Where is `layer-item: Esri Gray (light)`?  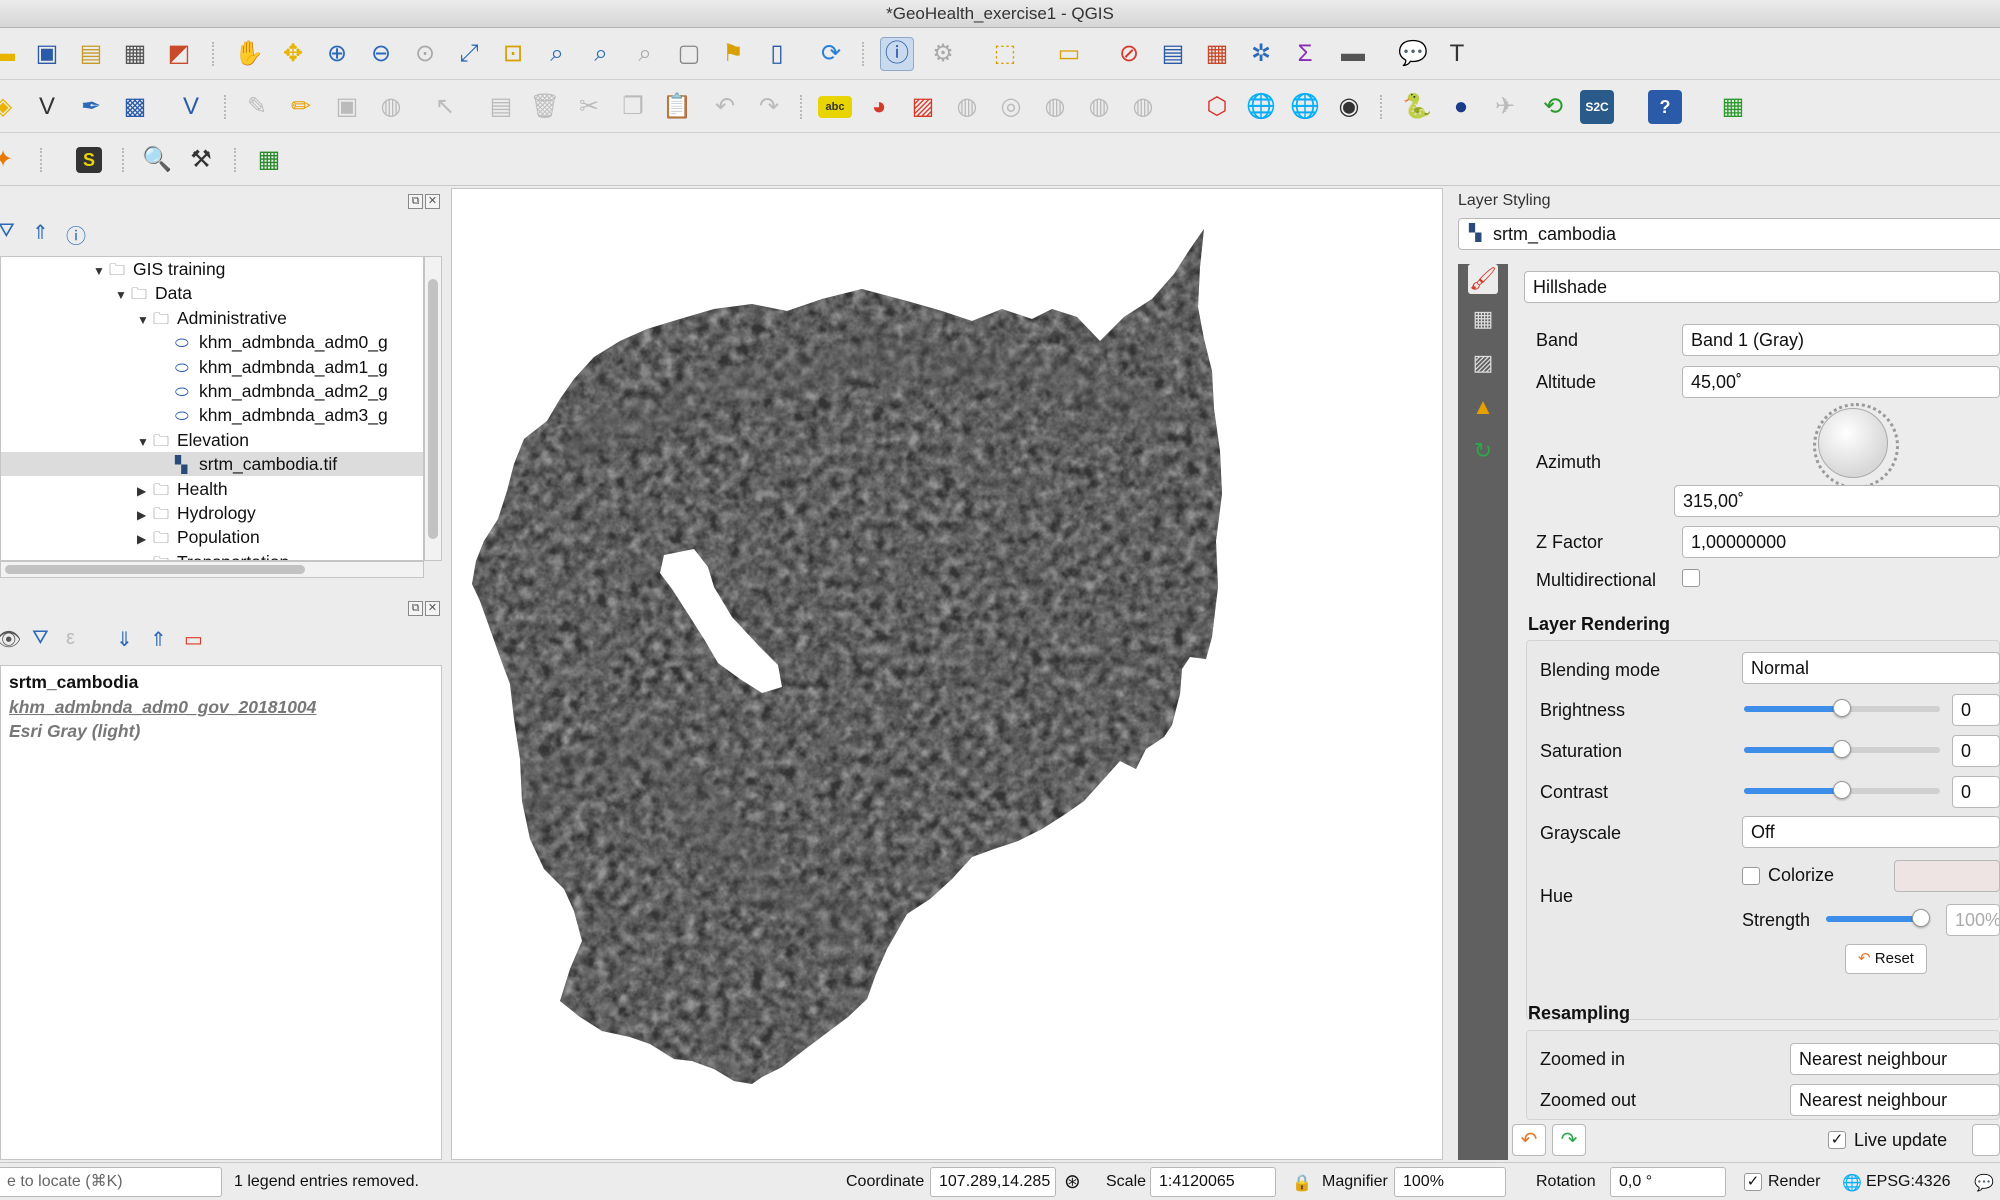
layer-item: Esri Gray (light) is located at coordinates (74, 731).